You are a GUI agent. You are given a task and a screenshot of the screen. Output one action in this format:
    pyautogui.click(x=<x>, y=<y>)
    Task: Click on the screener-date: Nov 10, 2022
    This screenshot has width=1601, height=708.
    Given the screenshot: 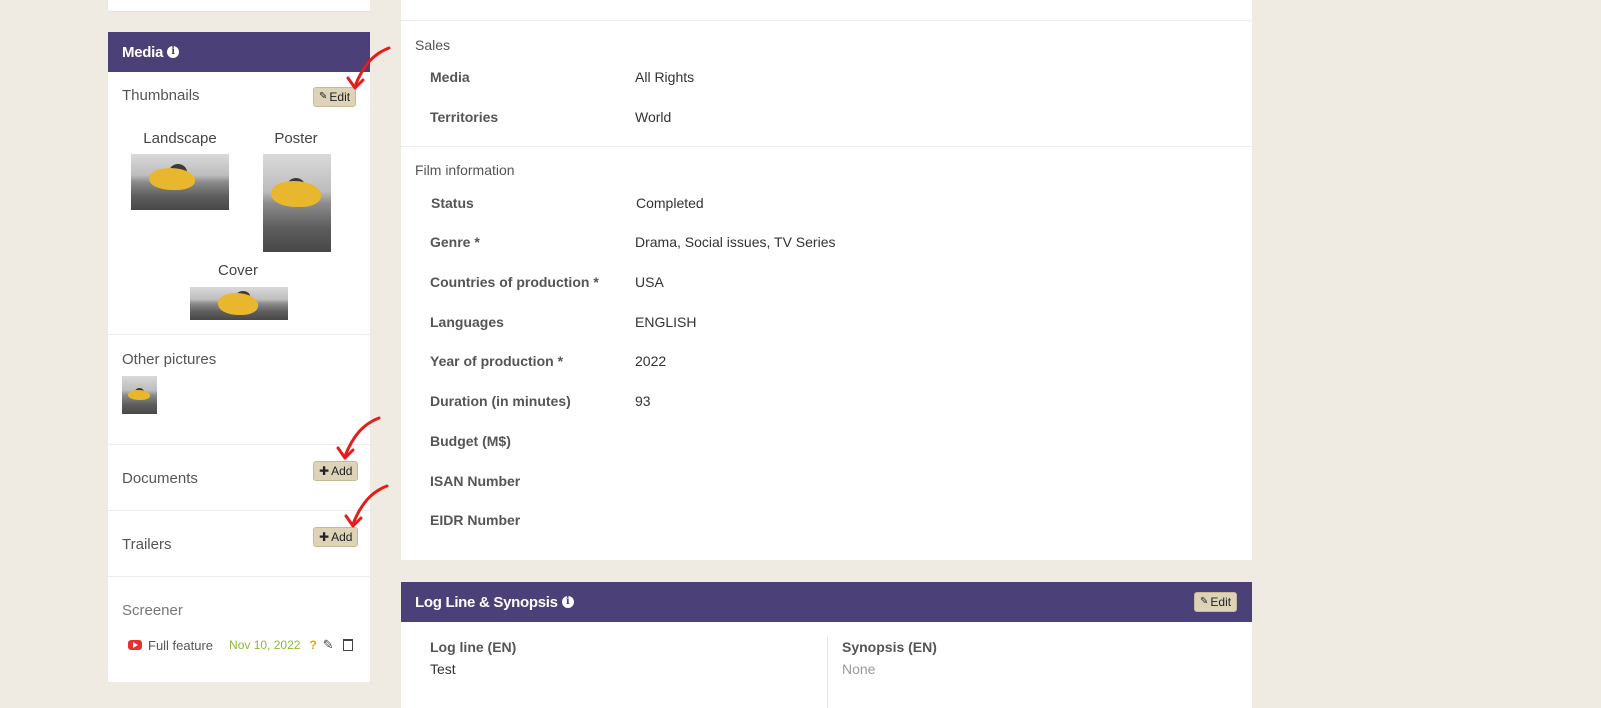 What is the action you would take?
    pyautogui.click(x=265, y=645)
    